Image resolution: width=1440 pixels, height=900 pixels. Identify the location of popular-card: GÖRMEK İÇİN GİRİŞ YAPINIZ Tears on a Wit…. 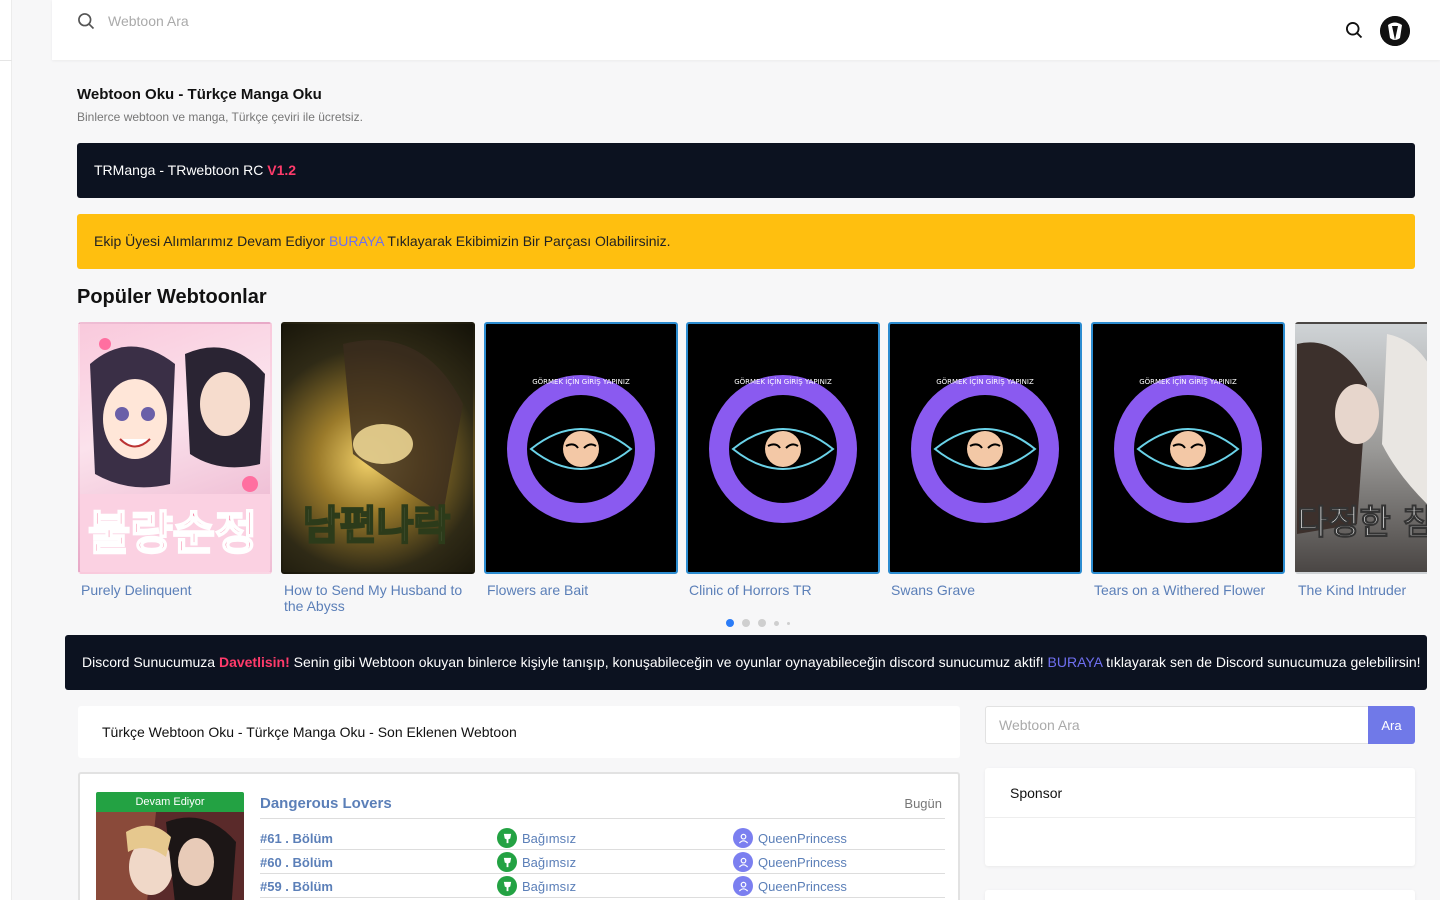
(1188, 460).